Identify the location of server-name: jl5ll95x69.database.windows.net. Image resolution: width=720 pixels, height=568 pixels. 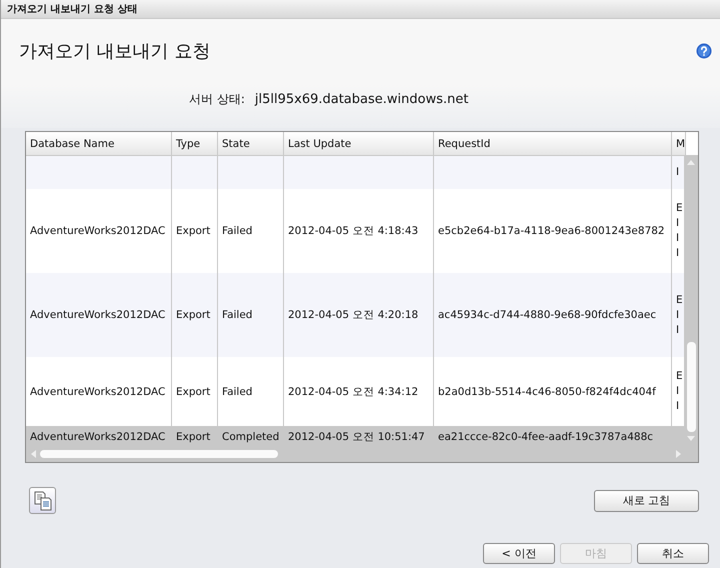
(361, 99).